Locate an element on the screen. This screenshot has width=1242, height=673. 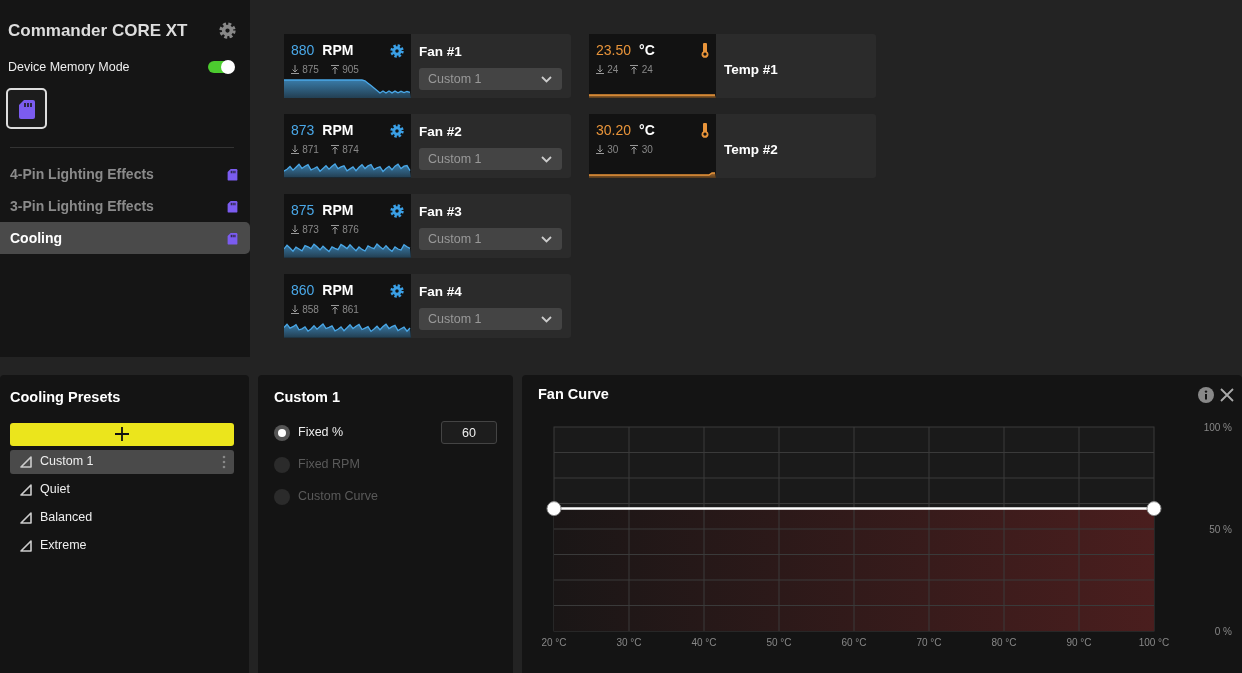
axis-label: 0 % is located at coordinates (1223, 631).